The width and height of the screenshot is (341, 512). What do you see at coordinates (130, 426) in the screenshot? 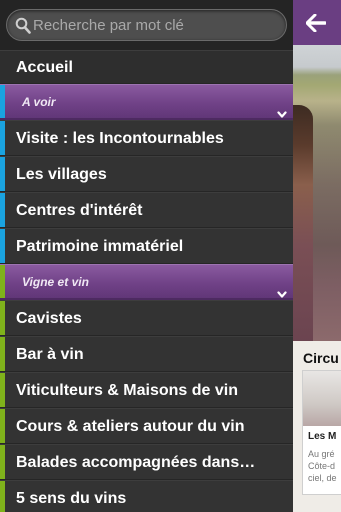
I see `menu-item-label: Cours & ateliers autour du vin` at bounding box center [130, 426].